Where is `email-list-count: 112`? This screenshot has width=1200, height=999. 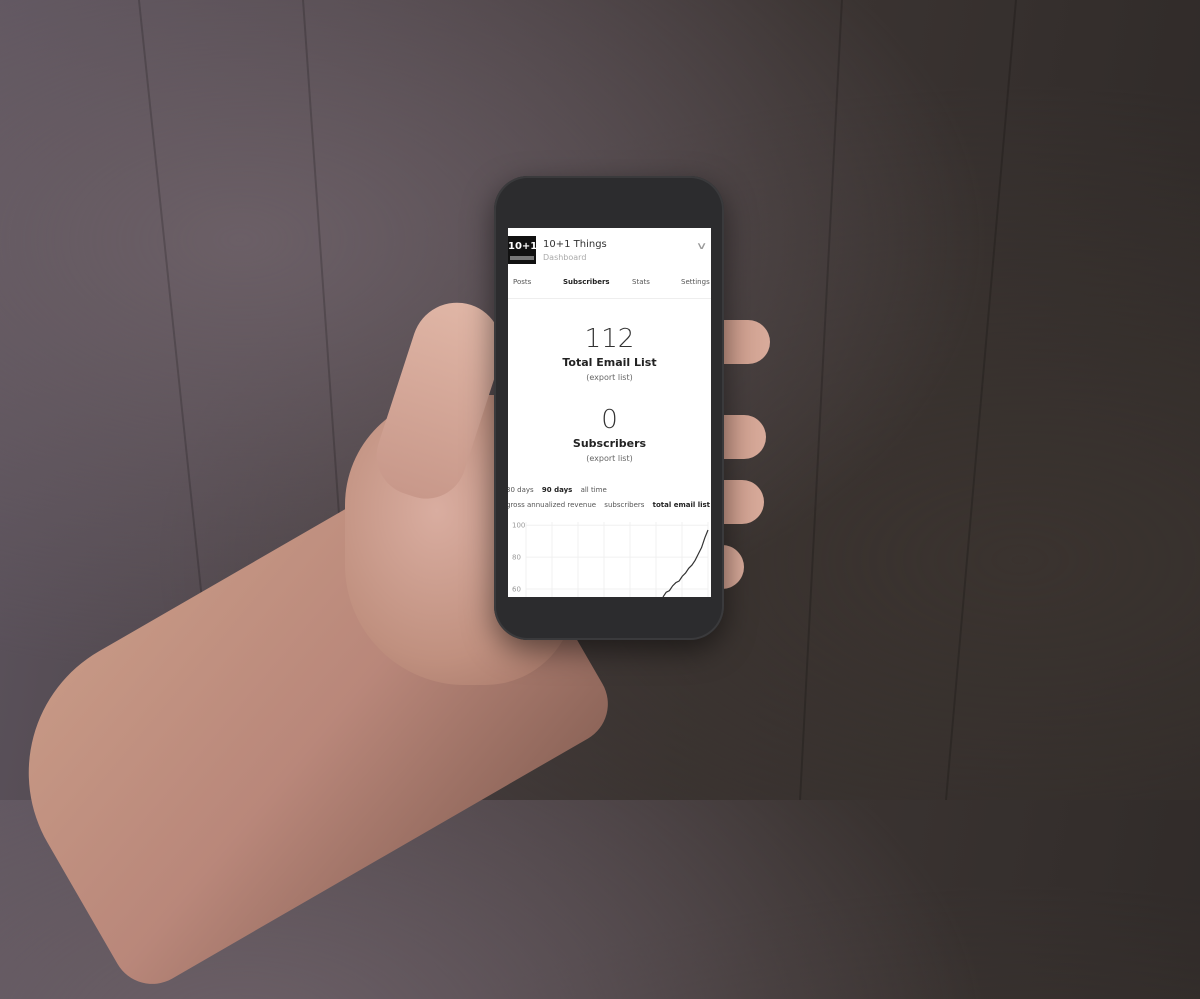 email-list-count: 112 is located at coordinates (609, 339).